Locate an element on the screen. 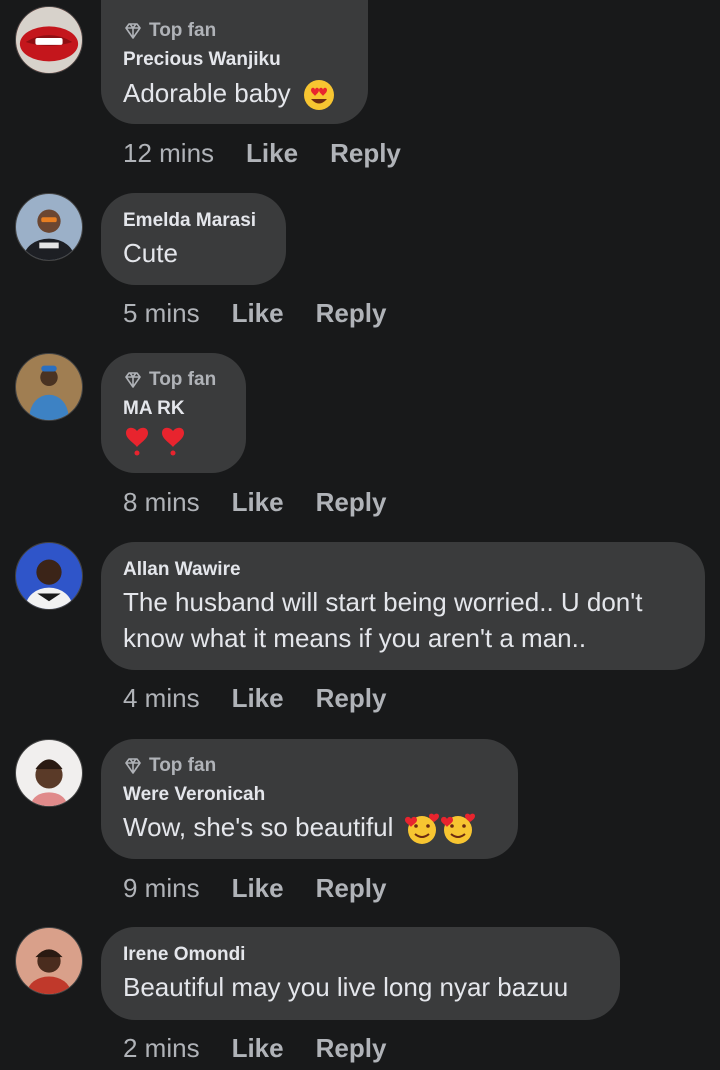  comment-actions: 8 mins Like Reply is located at coordinates (254, 502).